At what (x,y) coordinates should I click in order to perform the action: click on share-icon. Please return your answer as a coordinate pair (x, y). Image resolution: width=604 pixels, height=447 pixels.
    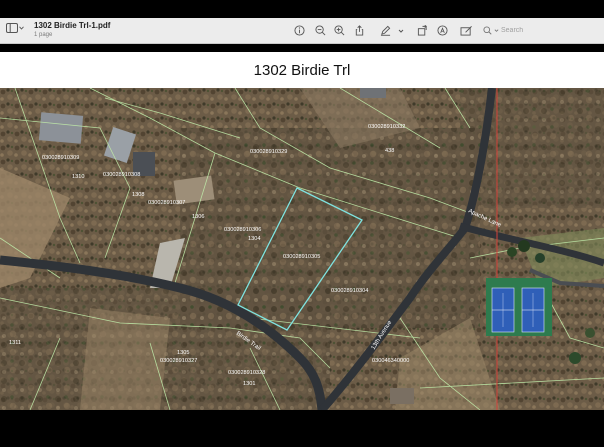
    Looking at the image, I should click on (359, 30).